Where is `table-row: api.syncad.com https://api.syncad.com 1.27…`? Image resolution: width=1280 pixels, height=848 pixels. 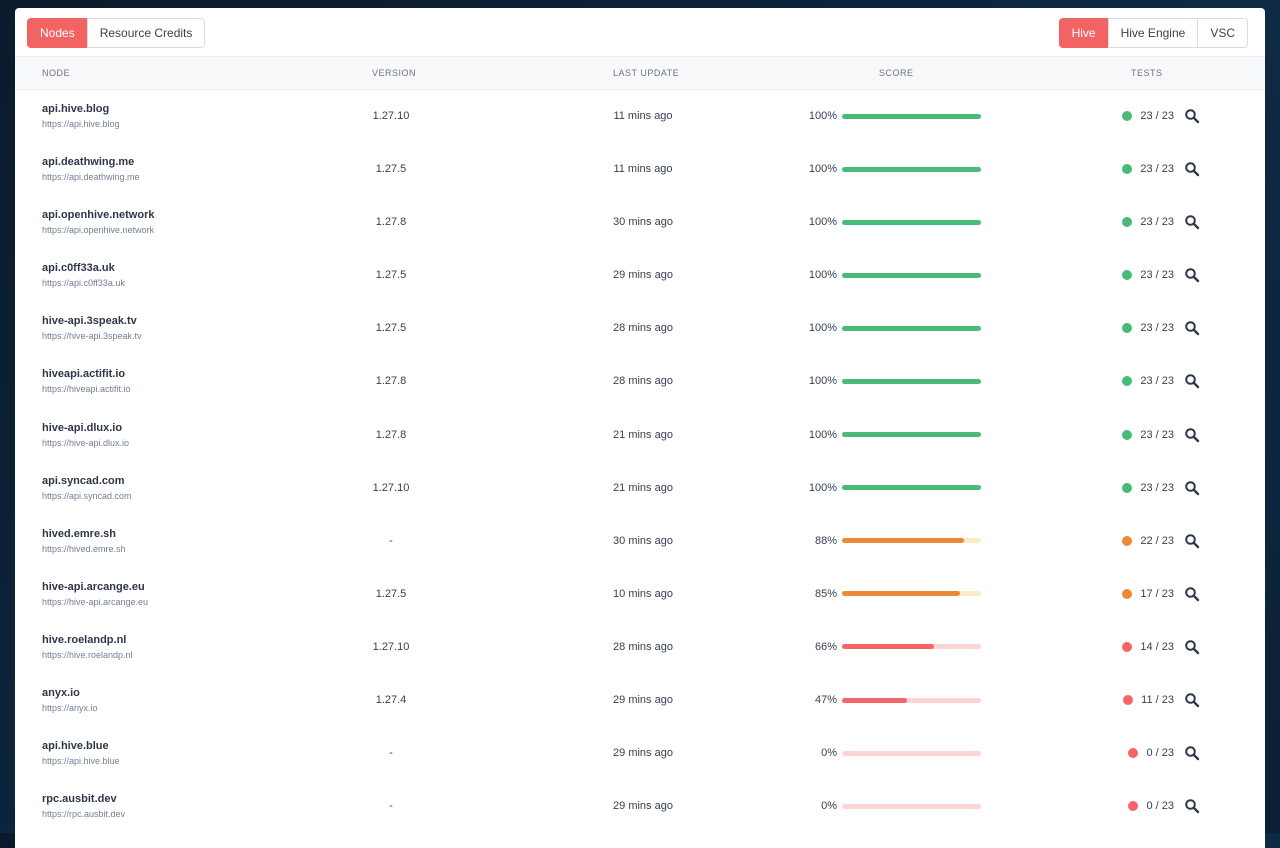 table-row: api.syncad.com https://api.syncad.com 1.27… is located at coordinates (640, 487).